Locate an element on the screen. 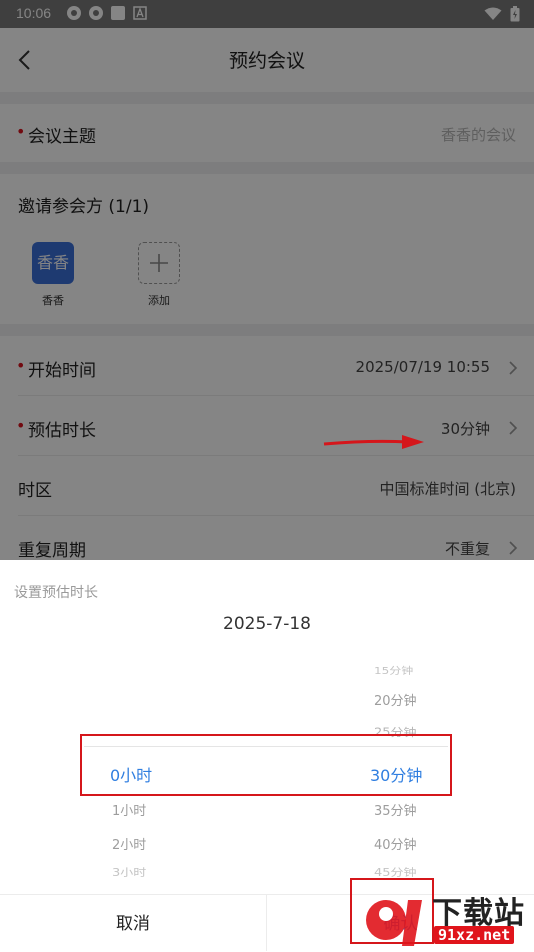 The width and height of the screenshot is (534, 952). topic-input: 香香的会议 is located at coordinates (478, 134).